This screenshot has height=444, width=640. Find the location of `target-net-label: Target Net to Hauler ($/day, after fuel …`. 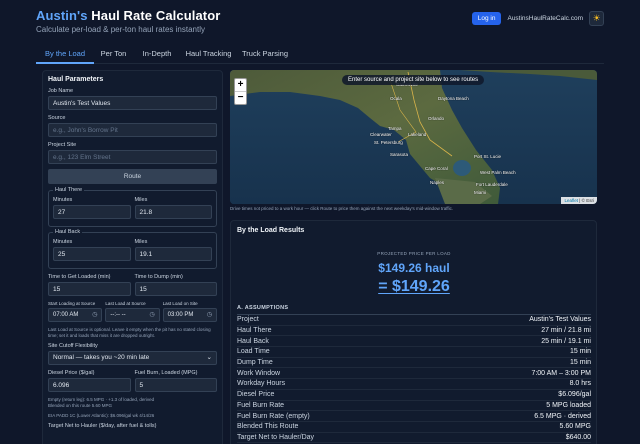

target-net-label: Target Net to Hauler ($/day, after fuel … is located at coordinates (102, 426).